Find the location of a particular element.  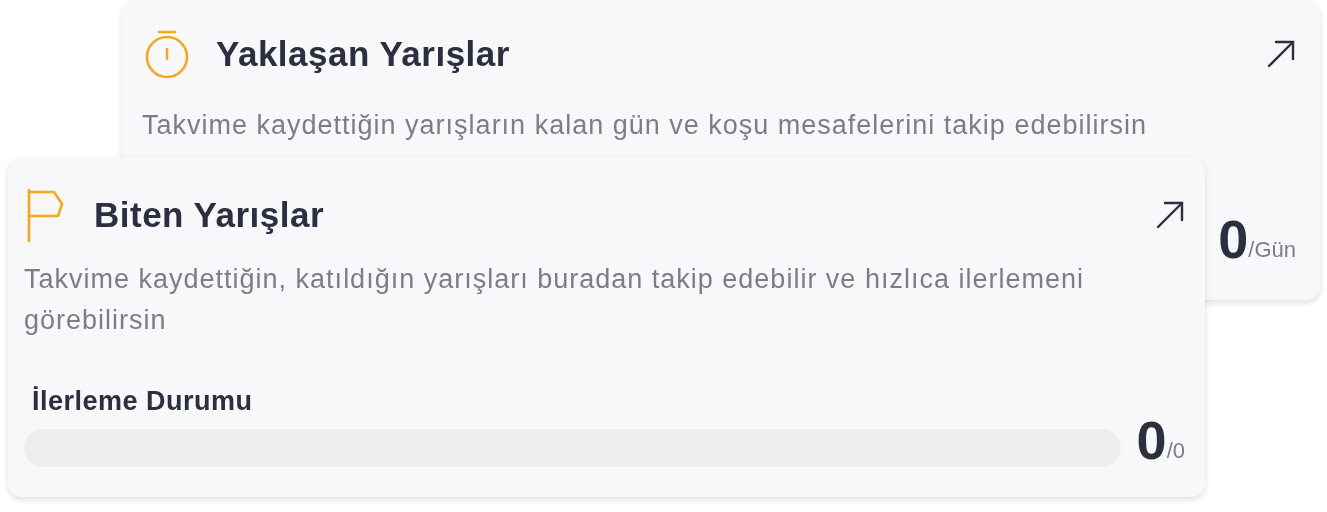

card-title: Yaklaşan Yarışlar is located at coordinates (363, 54).